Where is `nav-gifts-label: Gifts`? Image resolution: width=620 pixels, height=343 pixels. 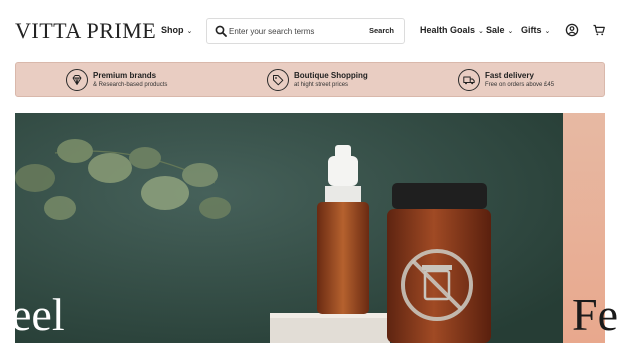
nav-gifts-label: Gifts is located at coordinates (531, 30).